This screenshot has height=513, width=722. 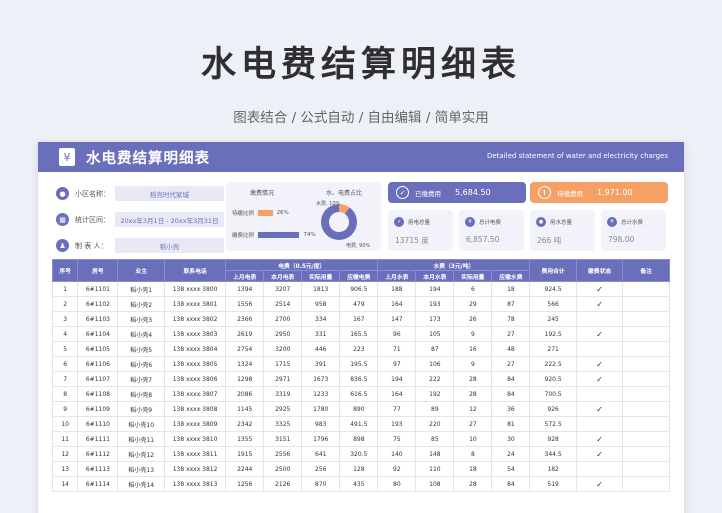 I want to click on table-cell: 1256, so click(x=245, y=484).